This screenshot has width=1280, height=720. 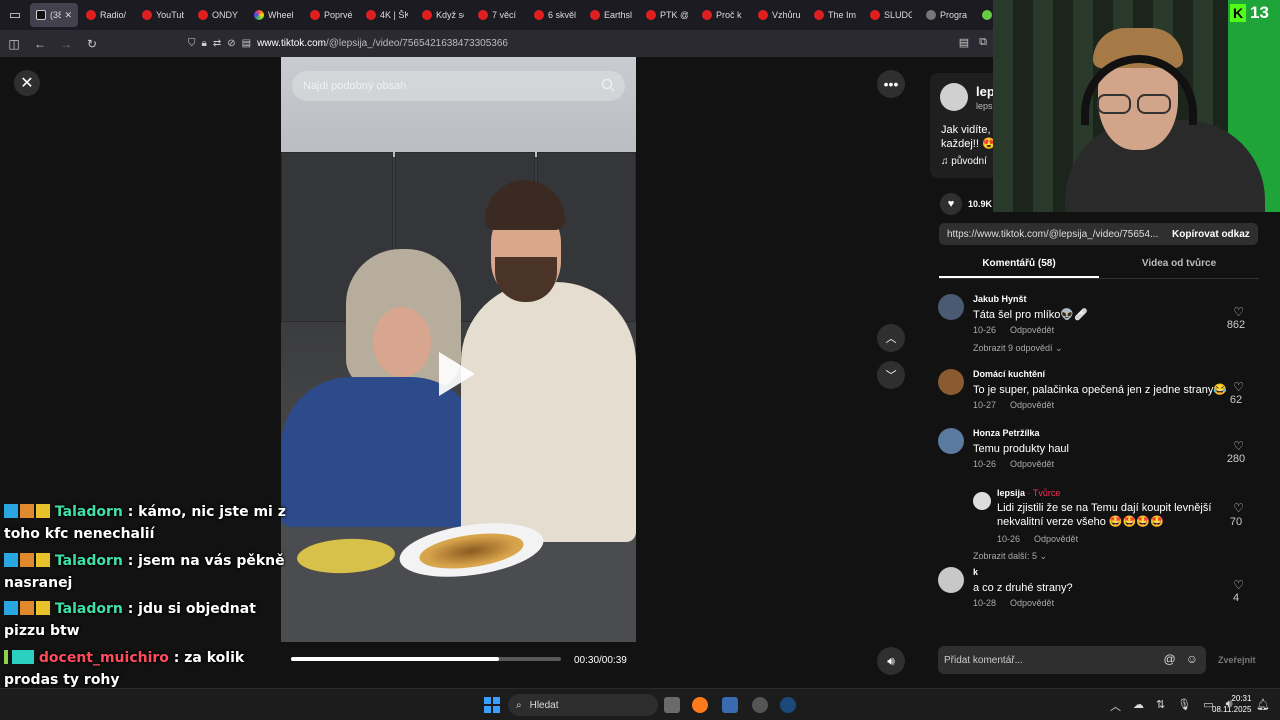 What do you see at coordinates (1170, 659) in the screenshot?
I see `mention-icon: @` at bounding box center [1170, 659].